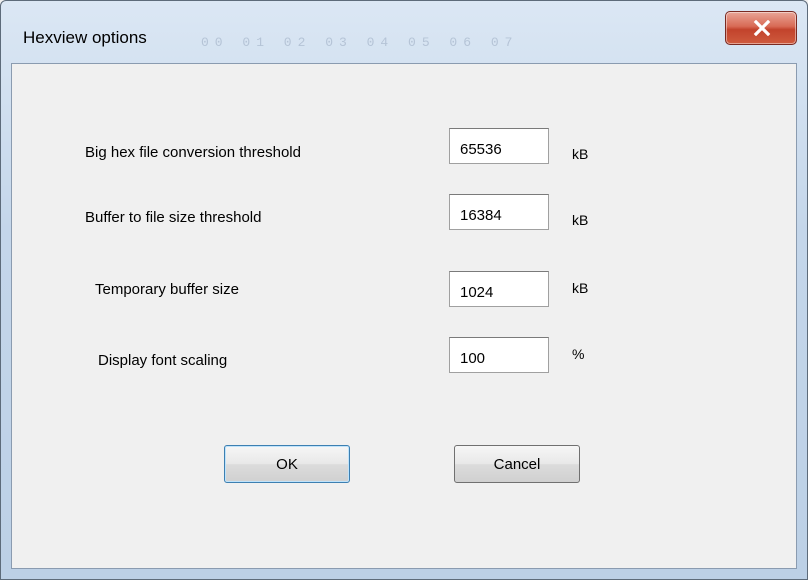 The width and height of the screenshot is (808, 580). What do you see at coordinates (85, 37) in the screenshot?
I see `window-title: Hexview options` at bounding box center [85, 37].